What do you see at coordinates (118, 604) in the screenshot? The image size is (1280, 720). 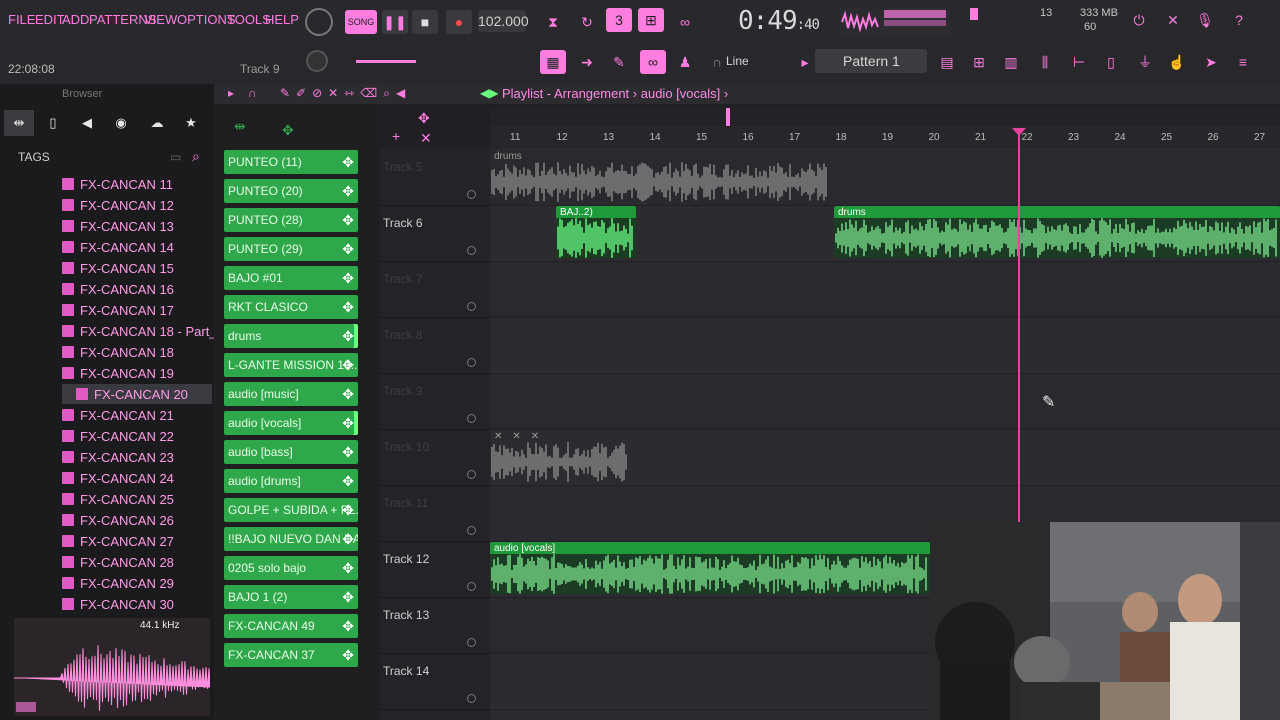 I see `browser-item: FX-CANCAN 30` at bounding box center [118, 604].